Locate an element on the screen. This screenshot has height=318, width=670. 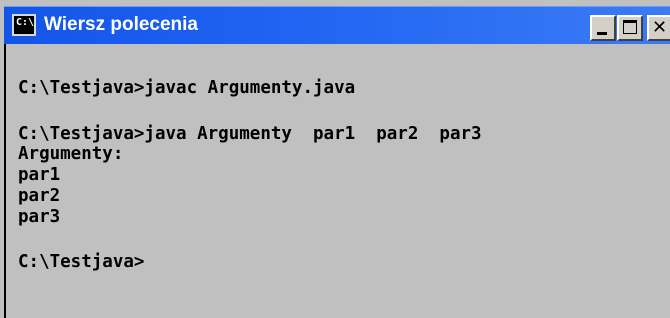
console-line: Argumenty: is located at coordinates (71, 154).